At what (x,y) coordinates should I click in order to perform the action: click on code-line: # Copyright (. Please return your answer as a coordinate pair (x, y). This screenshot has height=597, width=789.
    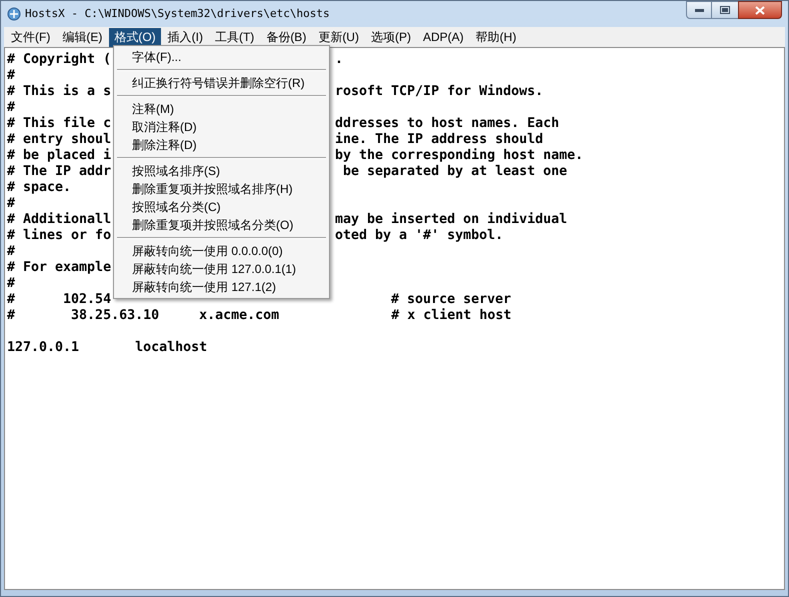
    Looking at the image, I should click on (59, 60).